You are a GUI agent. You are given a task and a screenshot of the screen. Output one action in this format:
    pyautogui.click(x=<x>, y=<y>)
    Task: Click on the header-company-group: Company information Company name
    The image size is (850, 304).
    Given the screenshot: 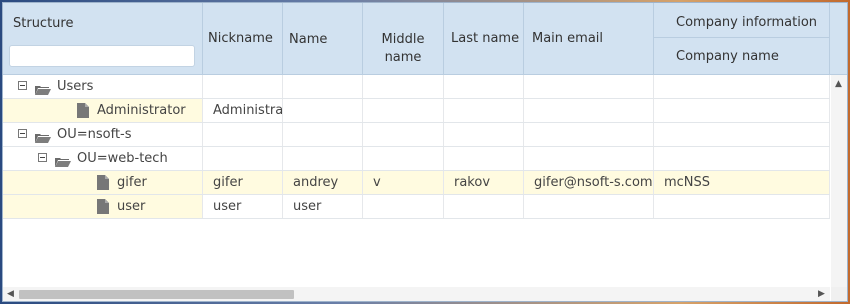 What is the action you would take?
    pyautogui.click(x=742, y=39)
    